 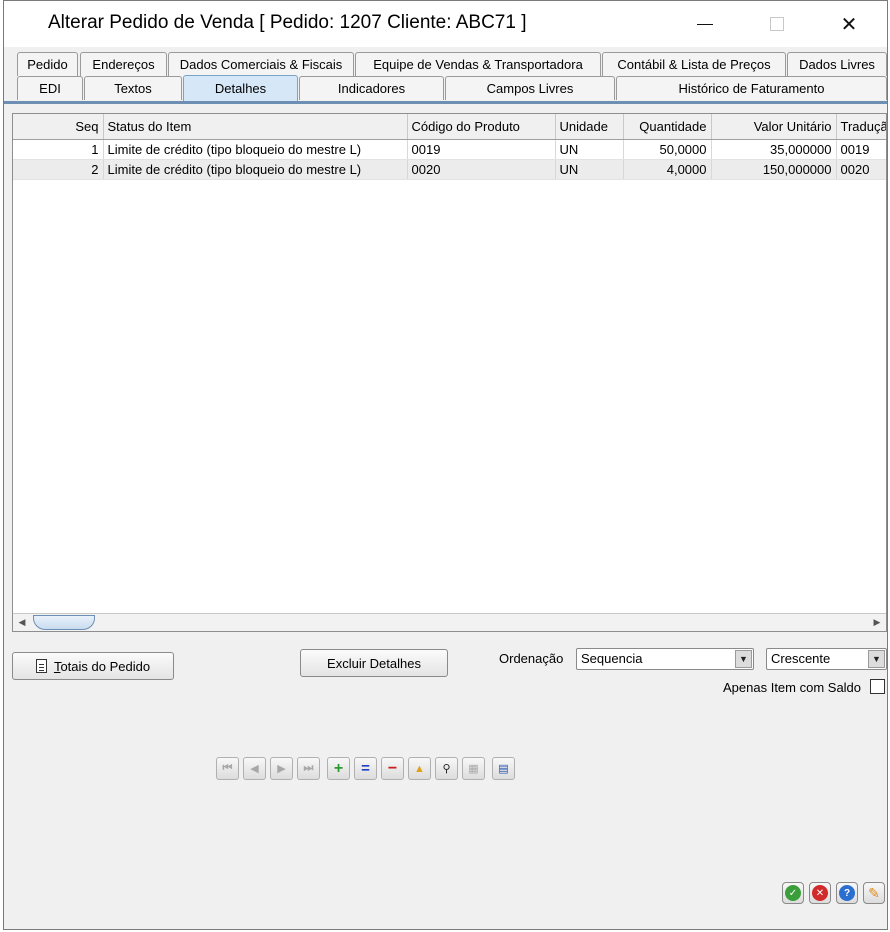 What do you see at coordinates (774, 169) in the screenshot?
I see `cell-valor-unitario: 150,000000` at bounding box center [774, 169].